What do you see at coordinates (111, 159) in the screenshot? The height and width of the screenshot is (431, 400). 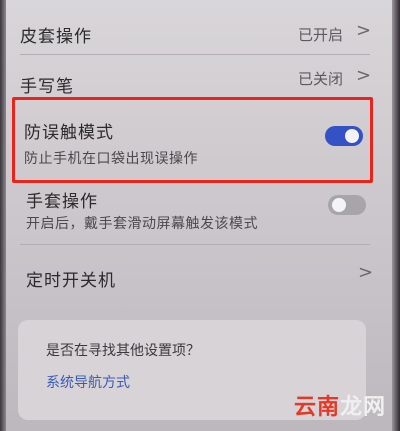 I see `setting-subtitle-anti-touch: 防止手机在口袋出现误操作` at bounding box center [111, 159].